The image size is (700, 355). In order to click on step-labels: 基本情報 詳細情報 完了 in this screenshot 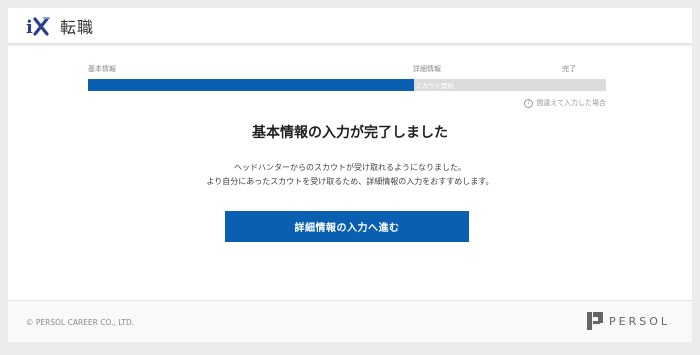, I will do `click(347, 69)`.